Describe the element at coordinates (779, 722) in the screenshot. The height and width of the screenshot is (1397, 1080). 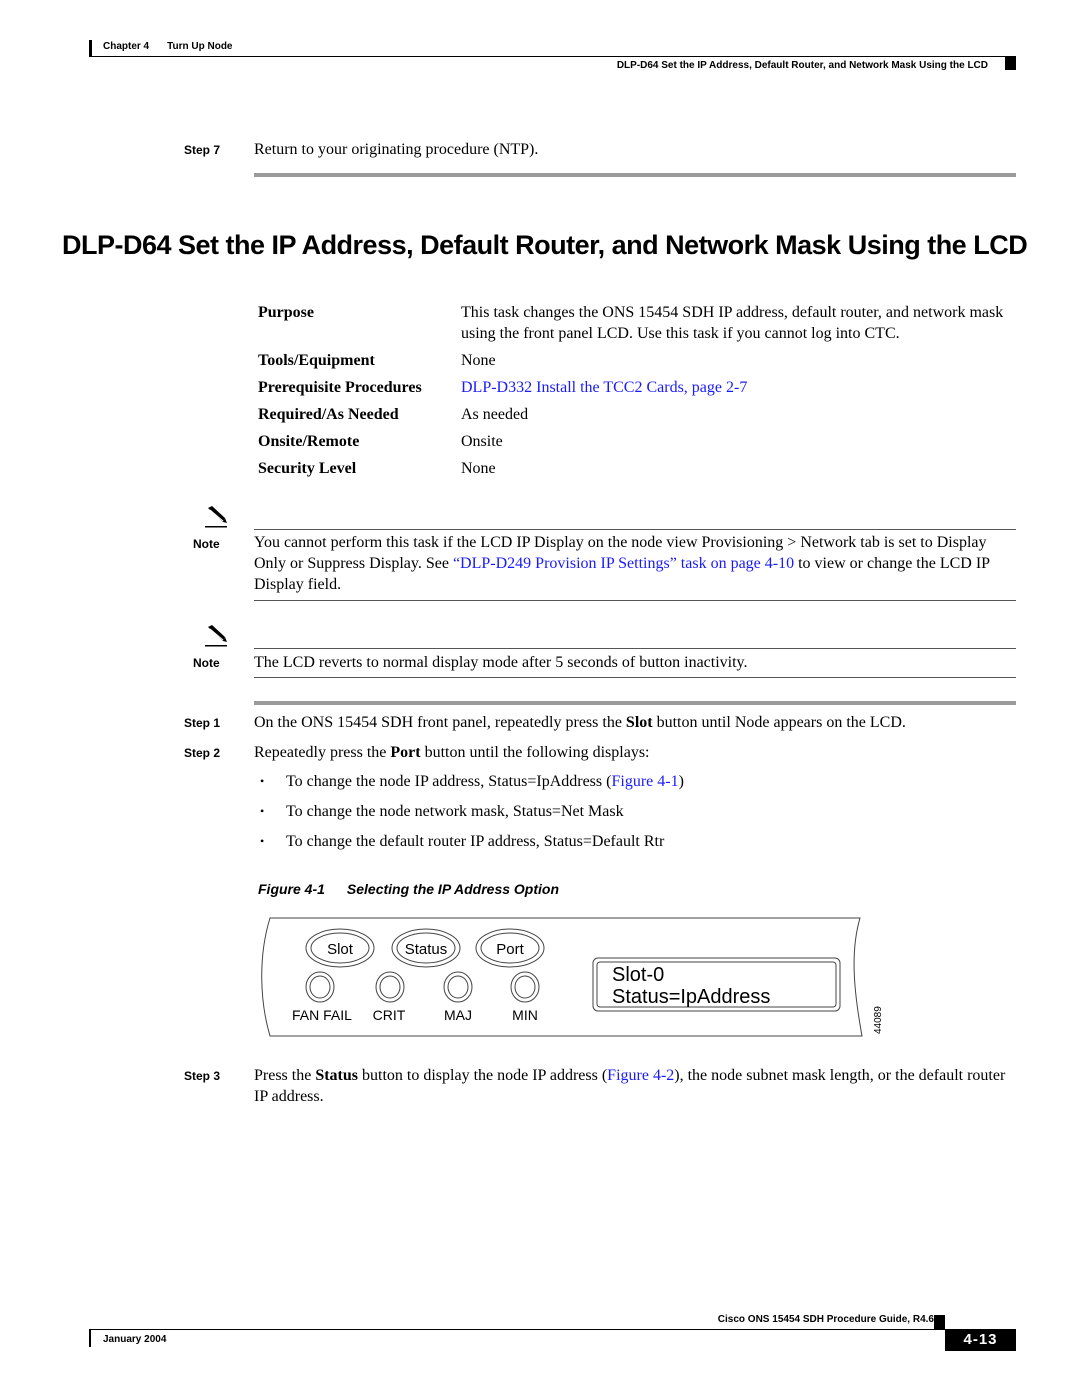
I see `step-text-part: button until Node appears on the LCD.` at that location.